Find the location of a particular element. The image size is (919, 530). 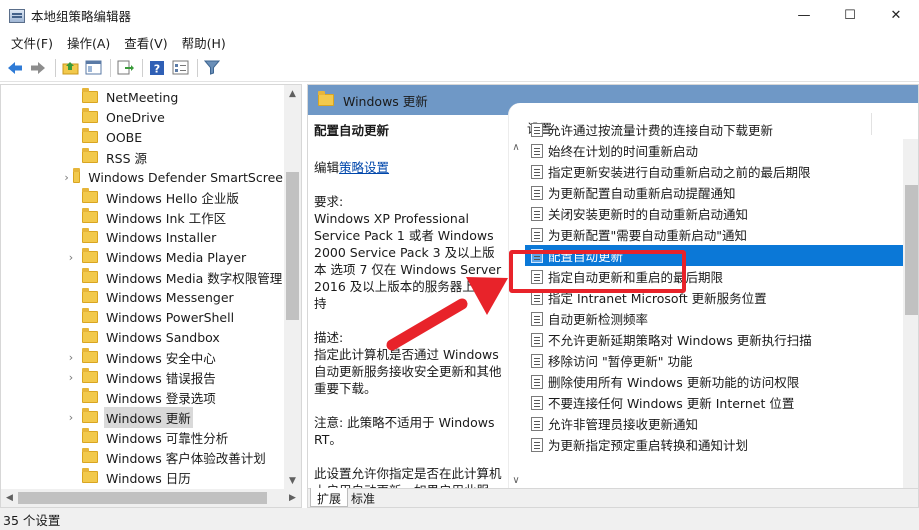

details-header-title: Windows 更新 is located at coordinates (385, 101).